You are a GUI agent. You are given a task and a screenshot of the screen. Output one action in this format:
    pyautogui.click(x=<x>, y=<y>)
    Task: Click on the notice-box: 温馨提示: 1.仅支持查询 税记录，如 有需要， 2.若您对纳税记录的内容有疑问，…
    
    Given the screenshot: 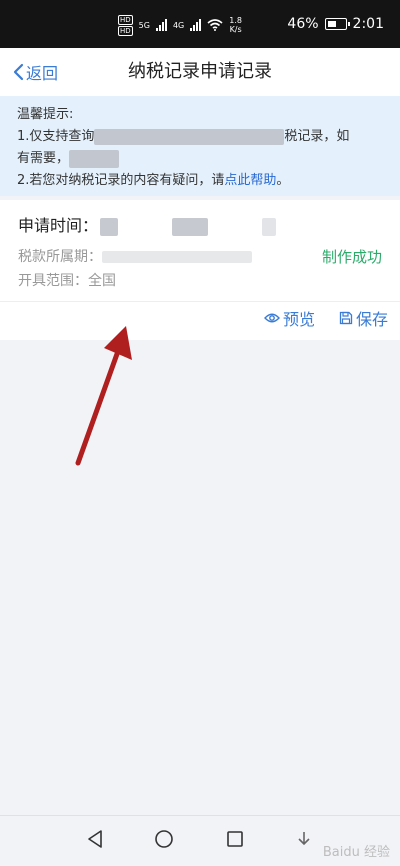 What is the action you would take?
    pyautogui.click(x=200, y=146)
    